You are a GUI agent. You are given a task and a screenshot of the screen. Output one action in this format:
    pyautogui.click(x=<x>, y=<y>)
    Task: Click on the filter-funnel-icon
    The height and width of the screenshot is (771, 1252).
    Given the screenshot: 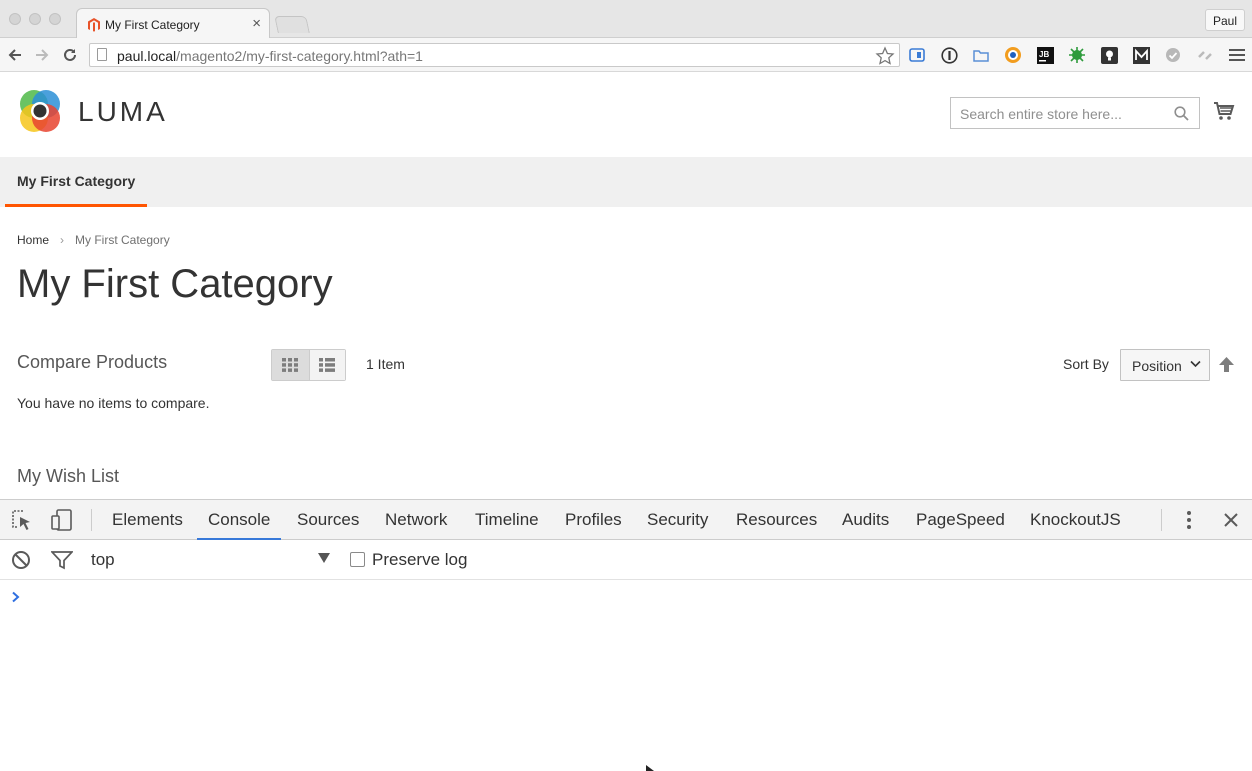 What is the action you would take?
    pyautogui.click(x=62, y=560)
    